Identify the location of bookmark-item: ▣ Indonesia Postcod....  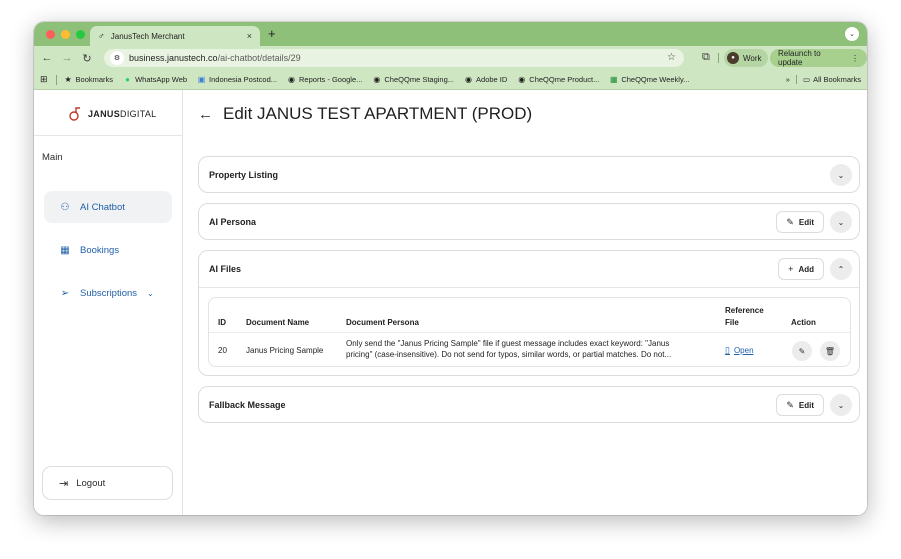
(237, 79).